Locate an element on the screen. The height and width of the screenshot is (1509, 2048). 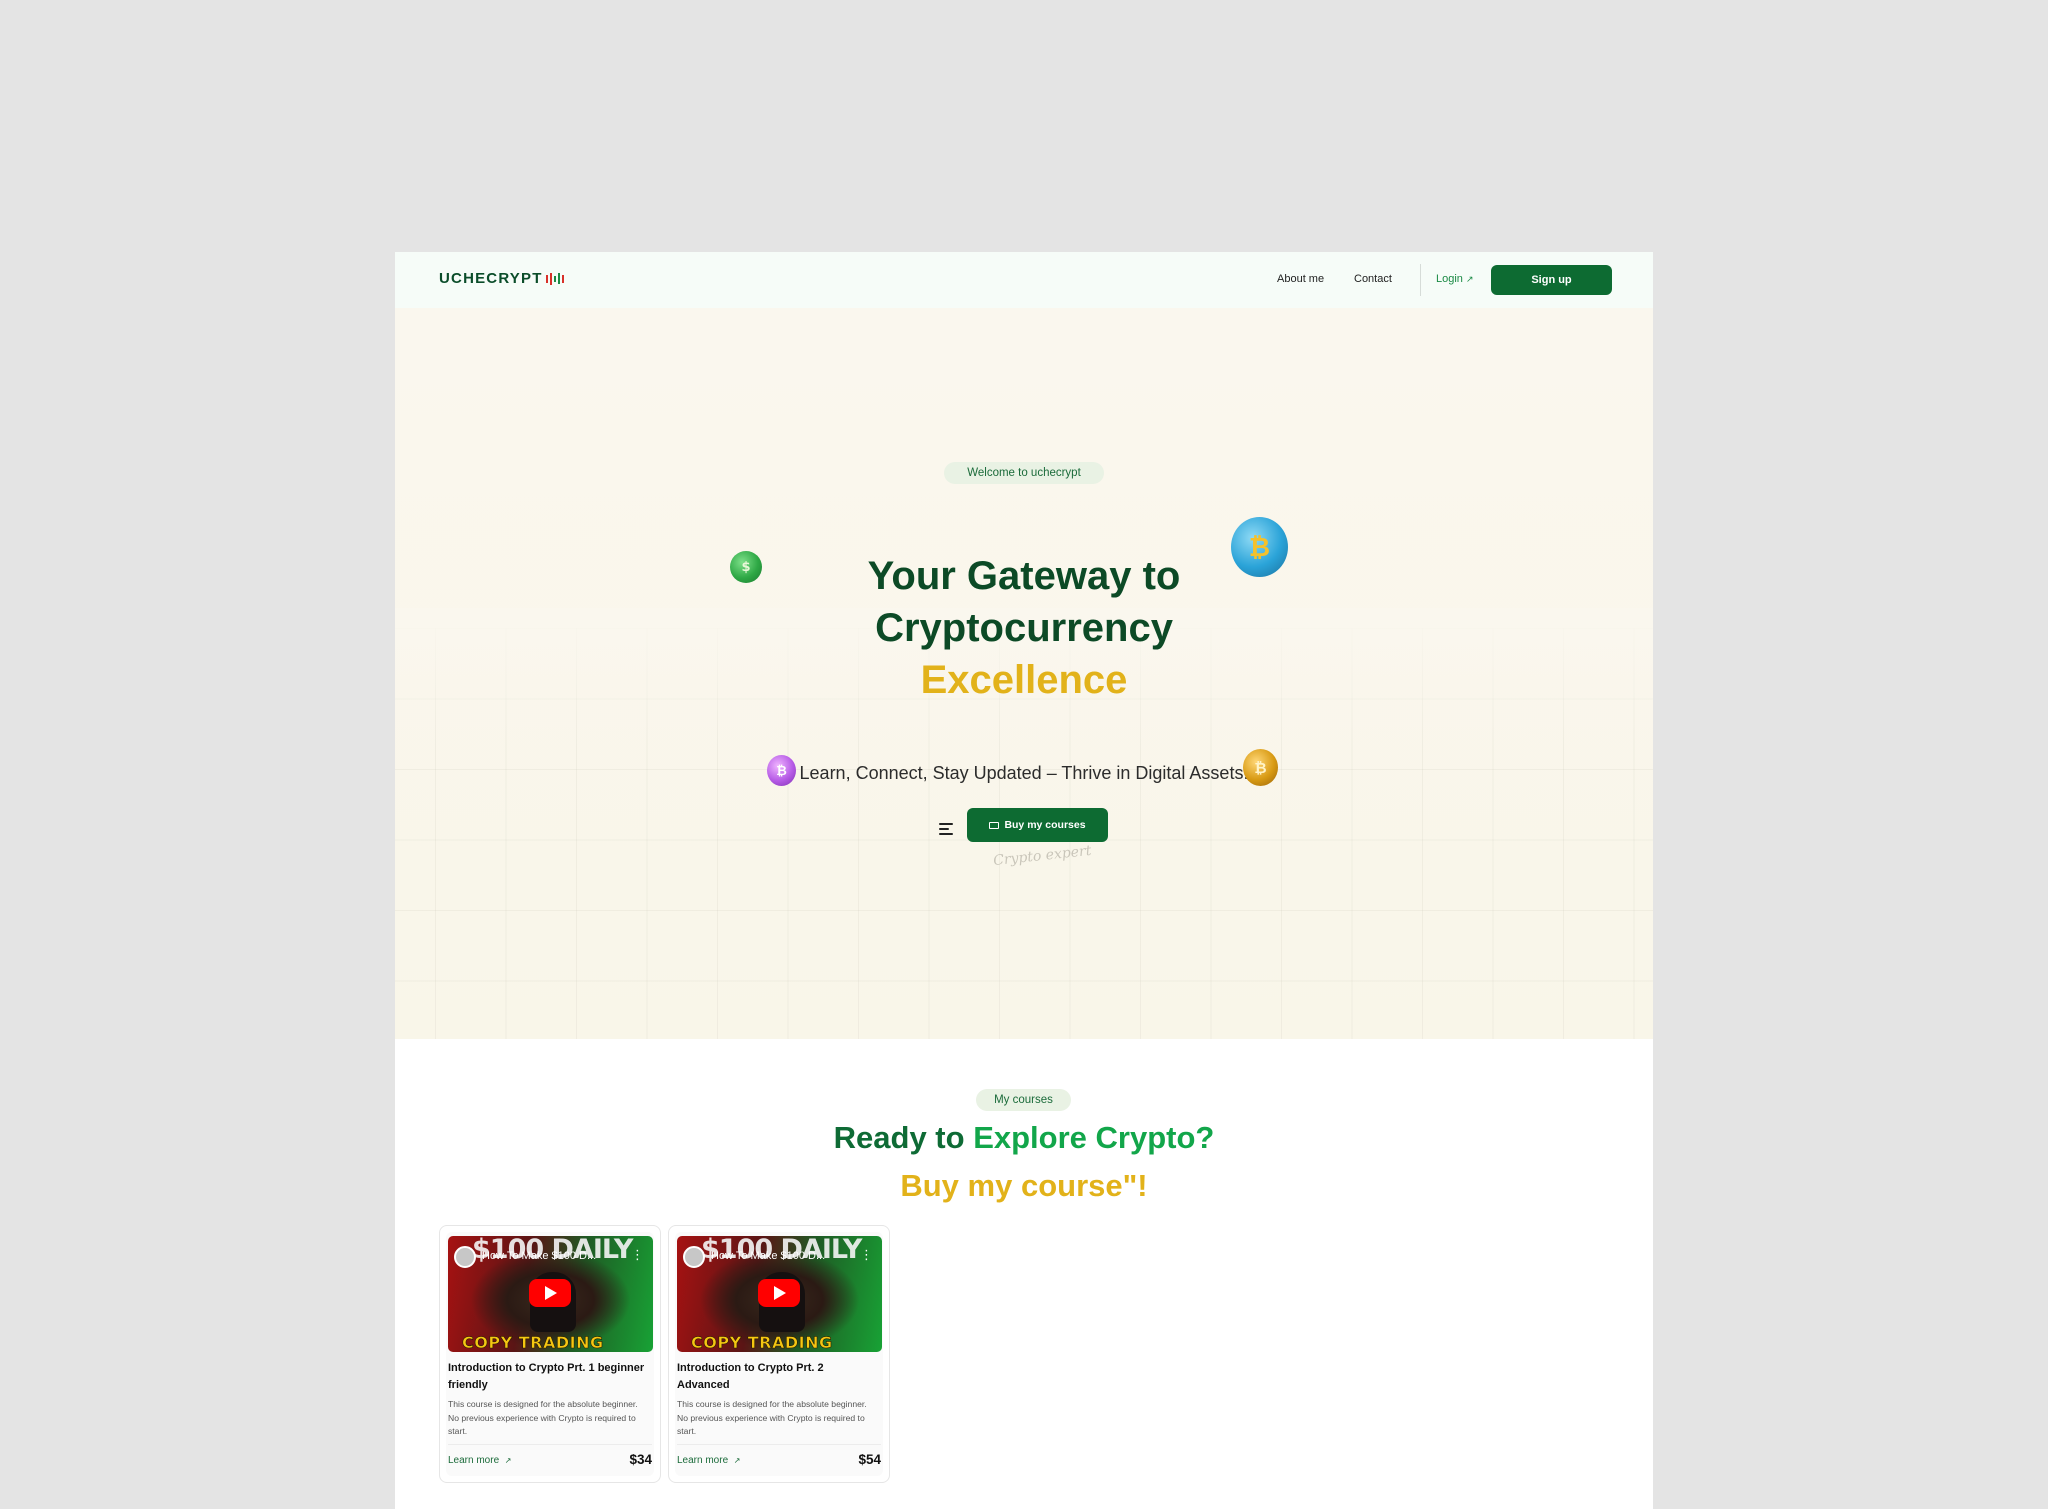
purple-coin-icon: ₿ is located at coordinates (781, 770).